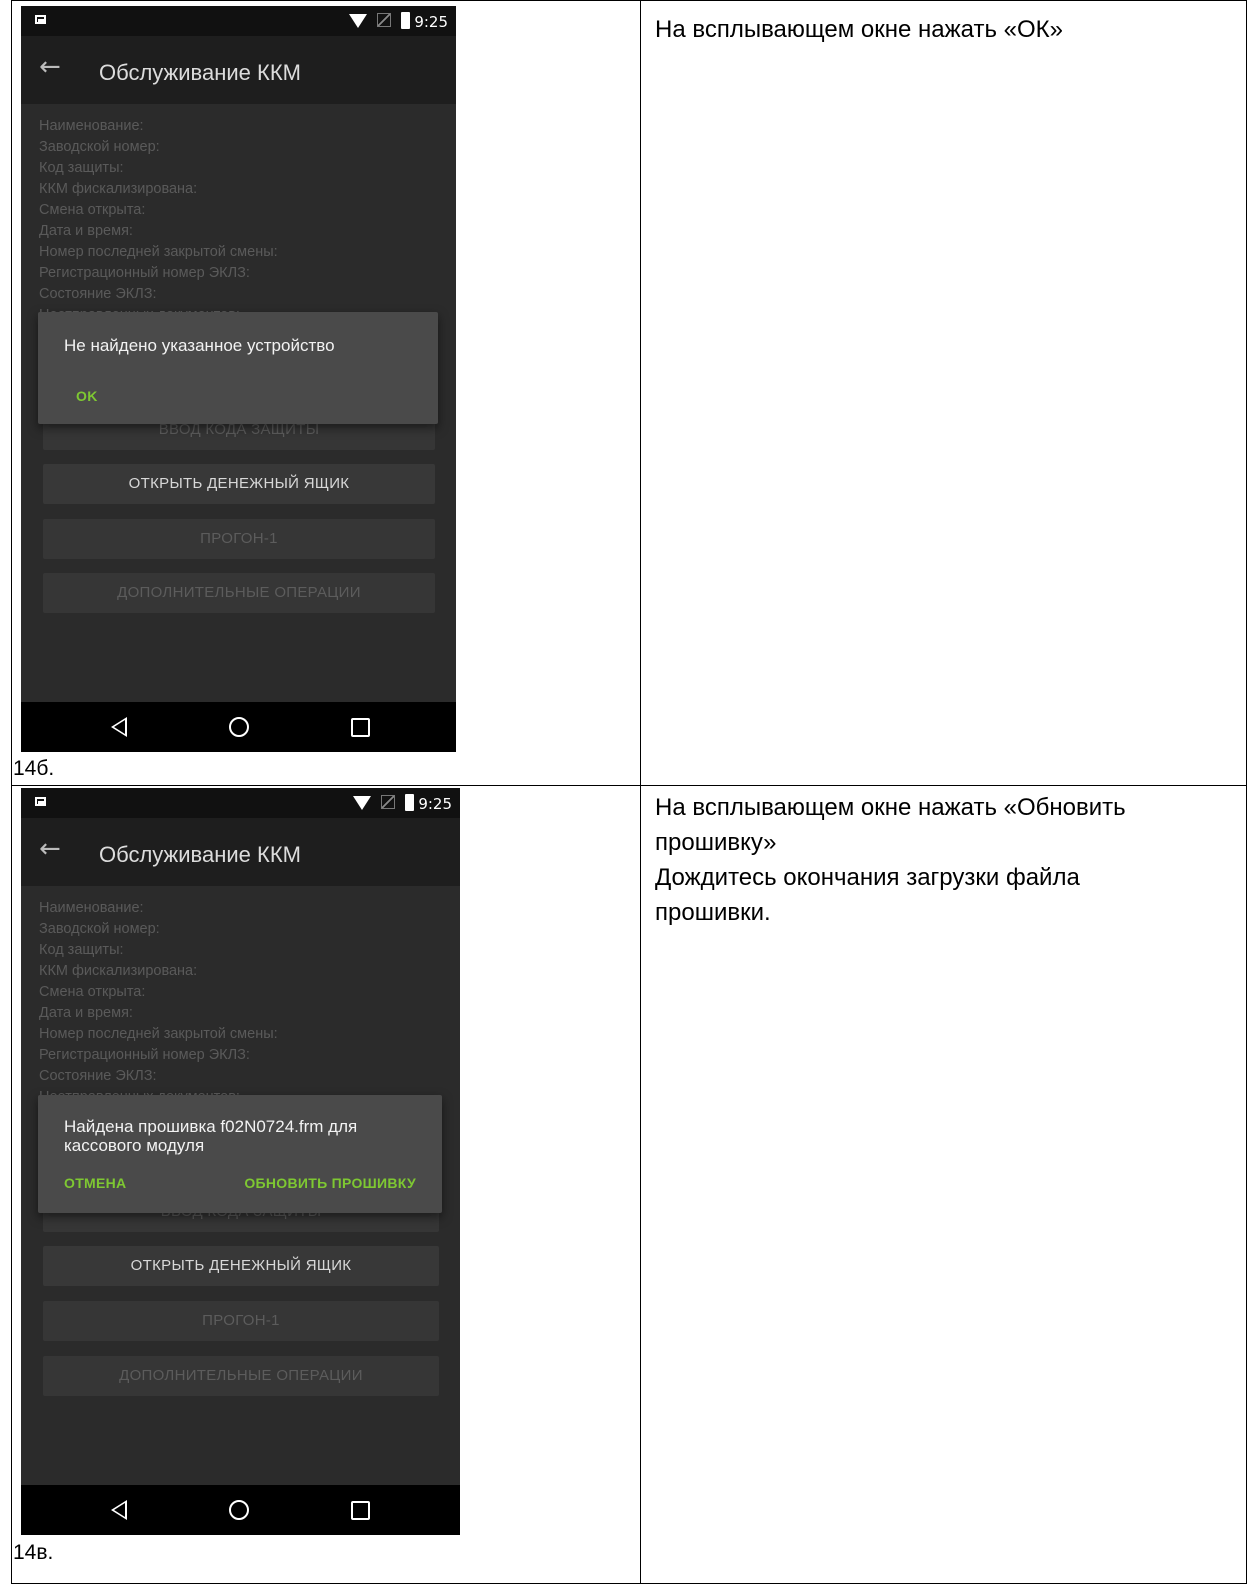 The height and width of the screenshot is (1584, 1254). Describe the element at coordinates (629, 785) in the screenshot. I see `row-divider` at that location.